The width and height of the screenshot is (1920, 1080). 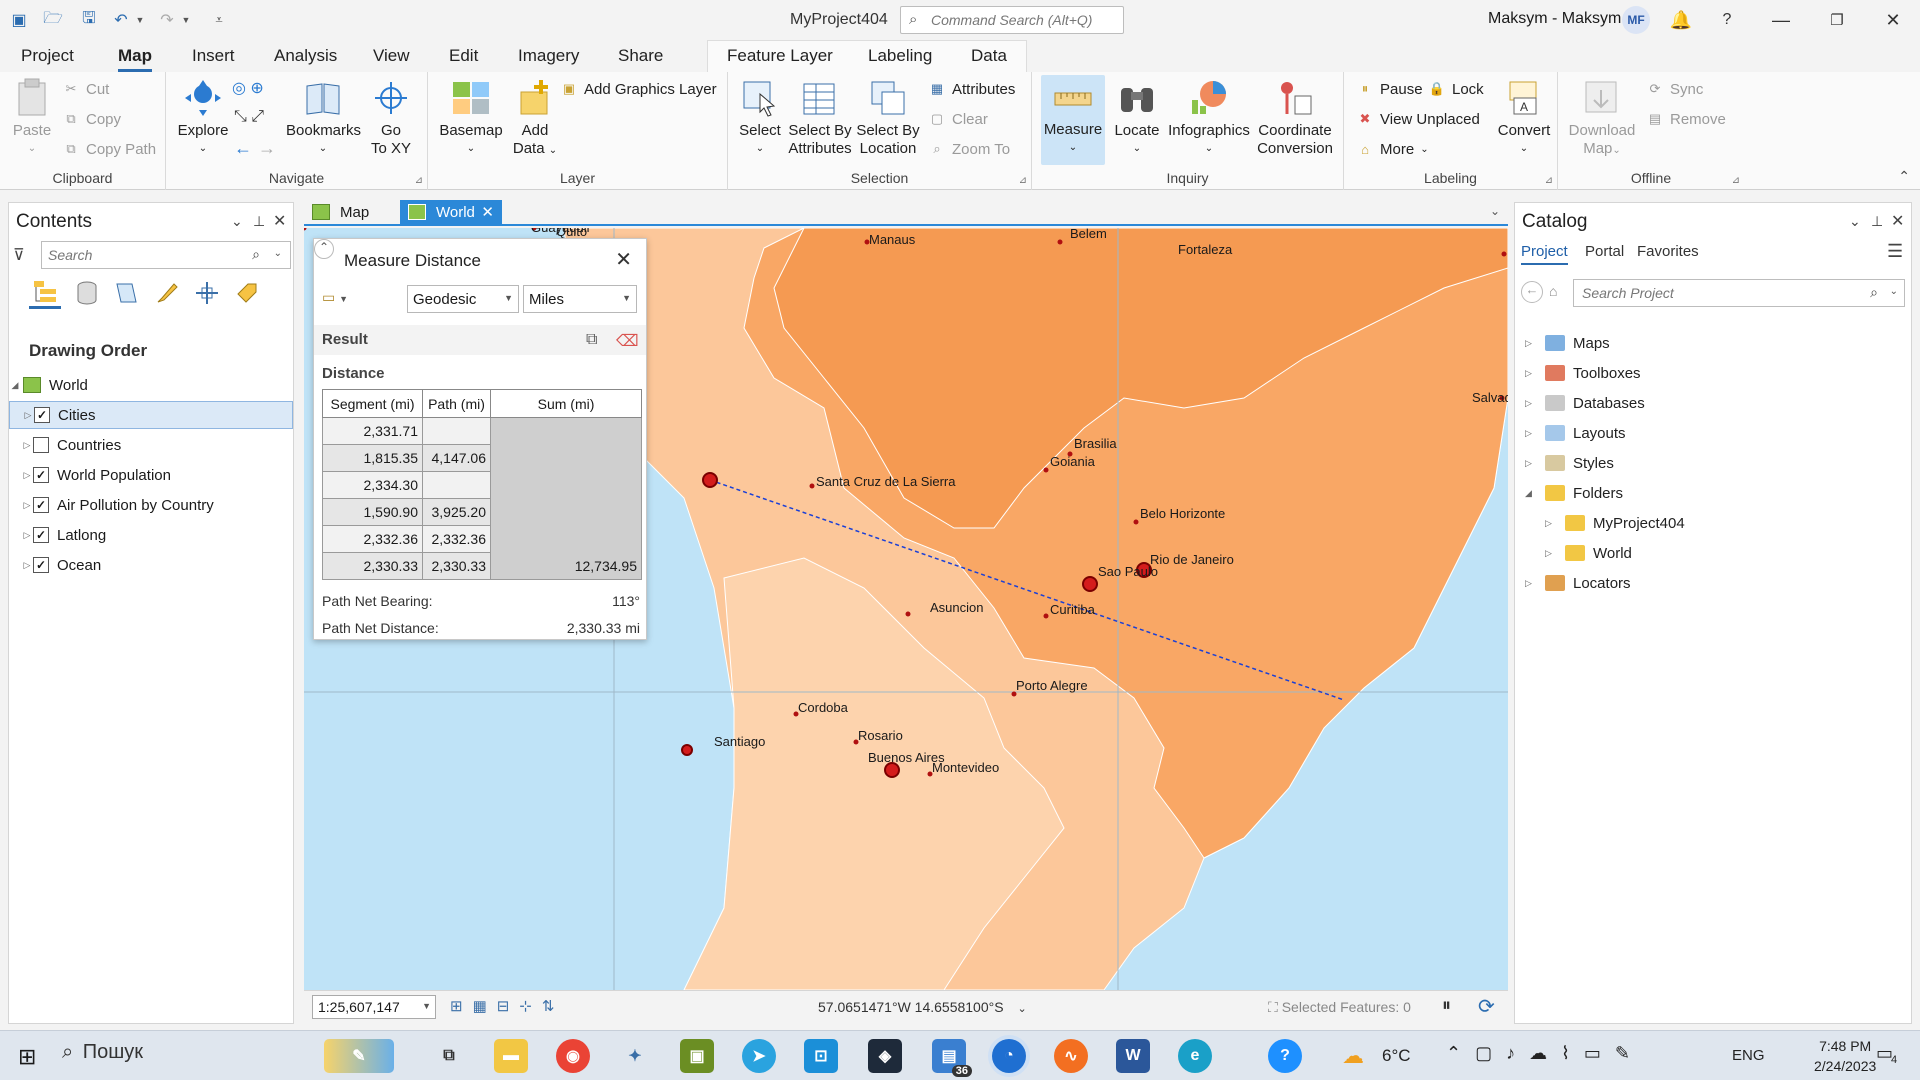 I want to click on redo-dropdown-icon: ▼, so click(x=186, y=20).